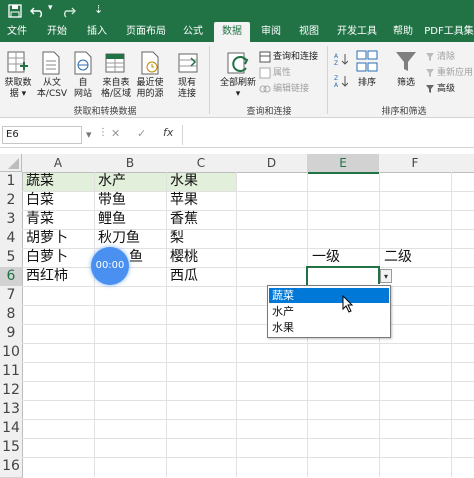 This screenshot has height=478, width=474. What do you see at coordinates (69, 11) in the screenshot?
I see `redo-icon` at bounding box center [69, 11].